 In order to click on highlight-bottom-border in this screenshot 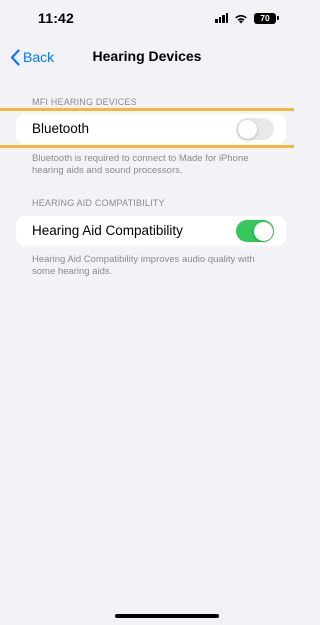, I will do `click(147, 146)`.